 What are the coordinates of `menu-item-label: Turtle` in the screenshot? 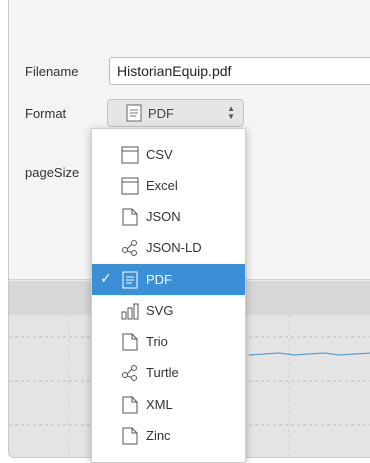 It's located at (162, 372).